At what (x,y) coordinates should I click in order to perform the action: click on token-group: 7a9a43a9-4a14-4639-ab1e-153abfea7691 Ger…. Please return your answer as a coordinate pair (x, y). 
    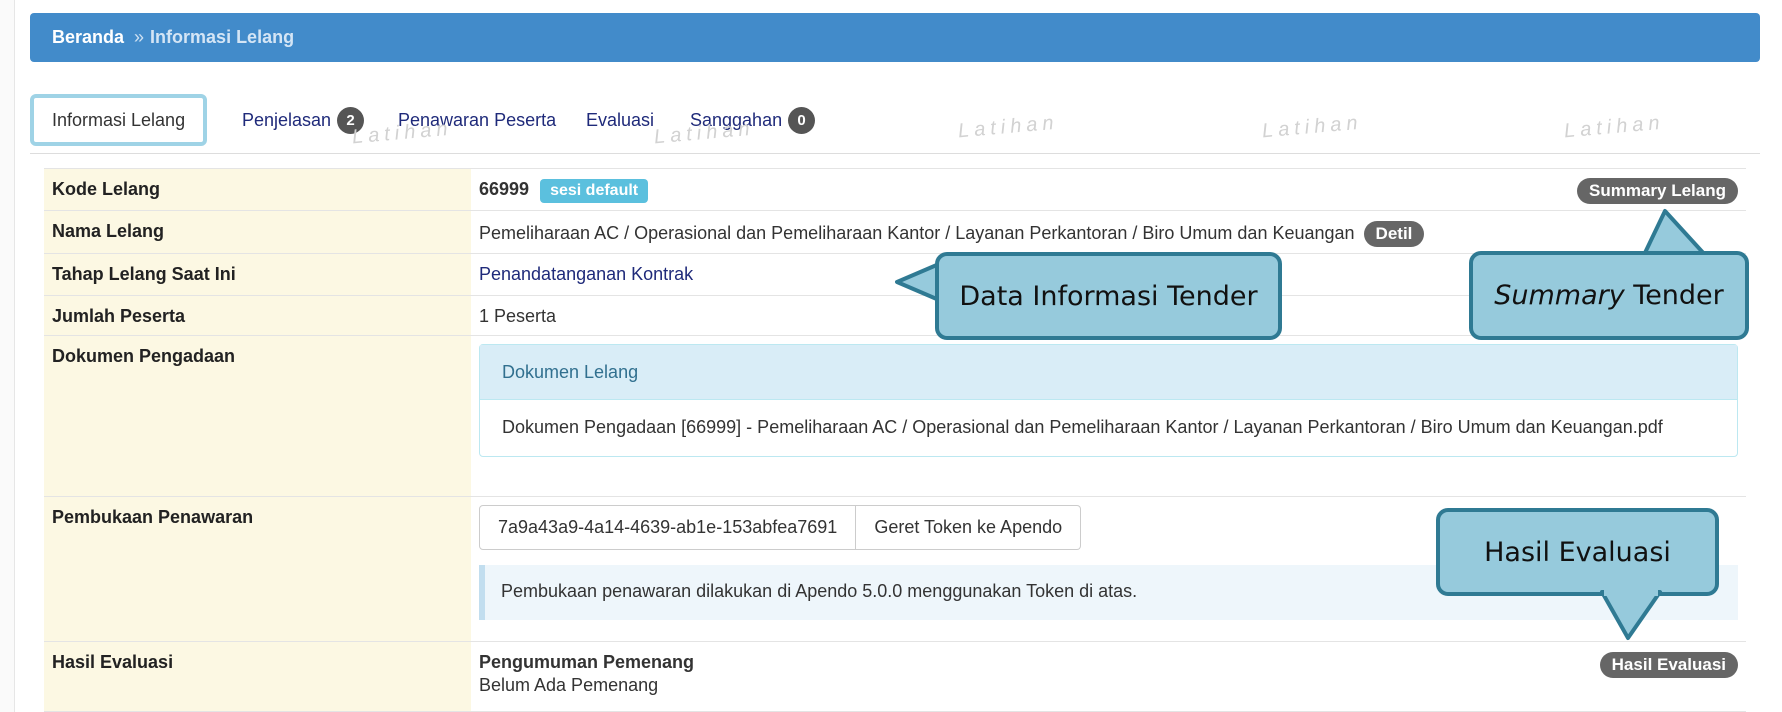
    Looking at the image, I should click on (780, 527).